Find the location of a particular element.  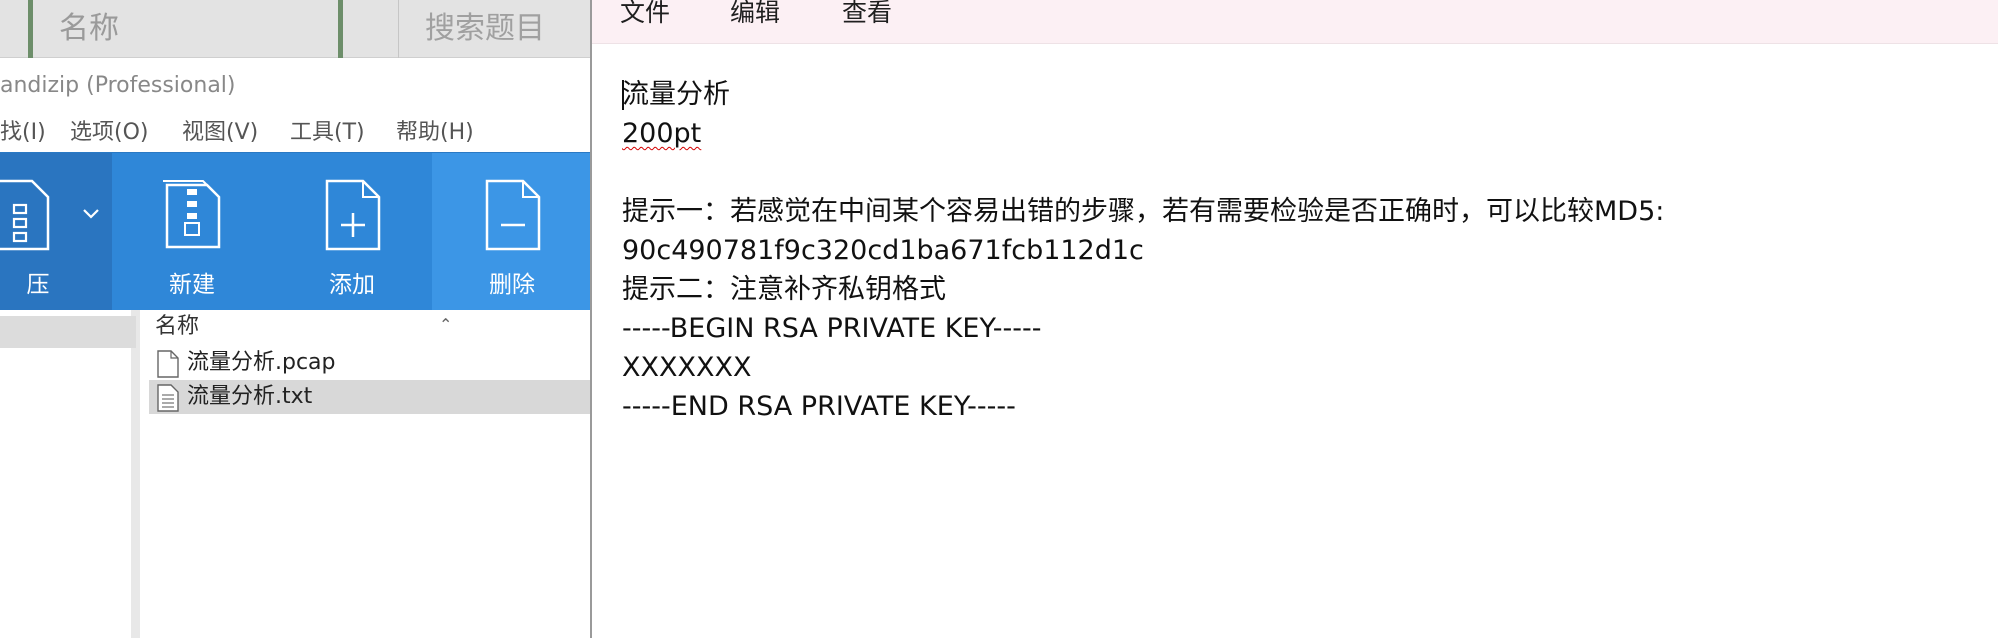

menu-options: 选项(O) is located at coordinates (109, 133).